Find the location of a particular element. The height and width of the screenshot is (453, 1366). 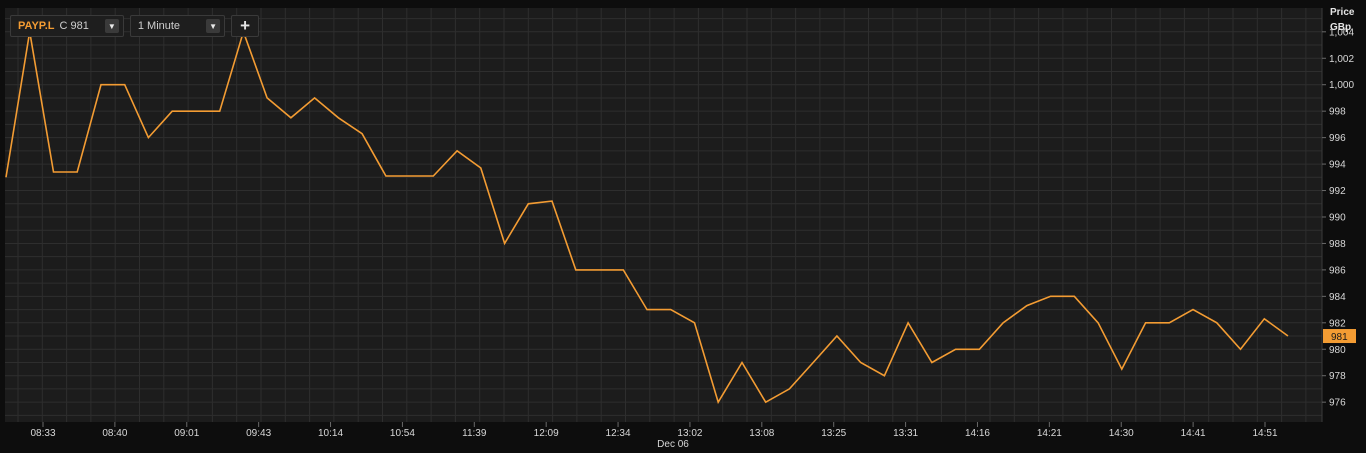

x-tick-label: 13:08 is located at coordinates (761, 433).